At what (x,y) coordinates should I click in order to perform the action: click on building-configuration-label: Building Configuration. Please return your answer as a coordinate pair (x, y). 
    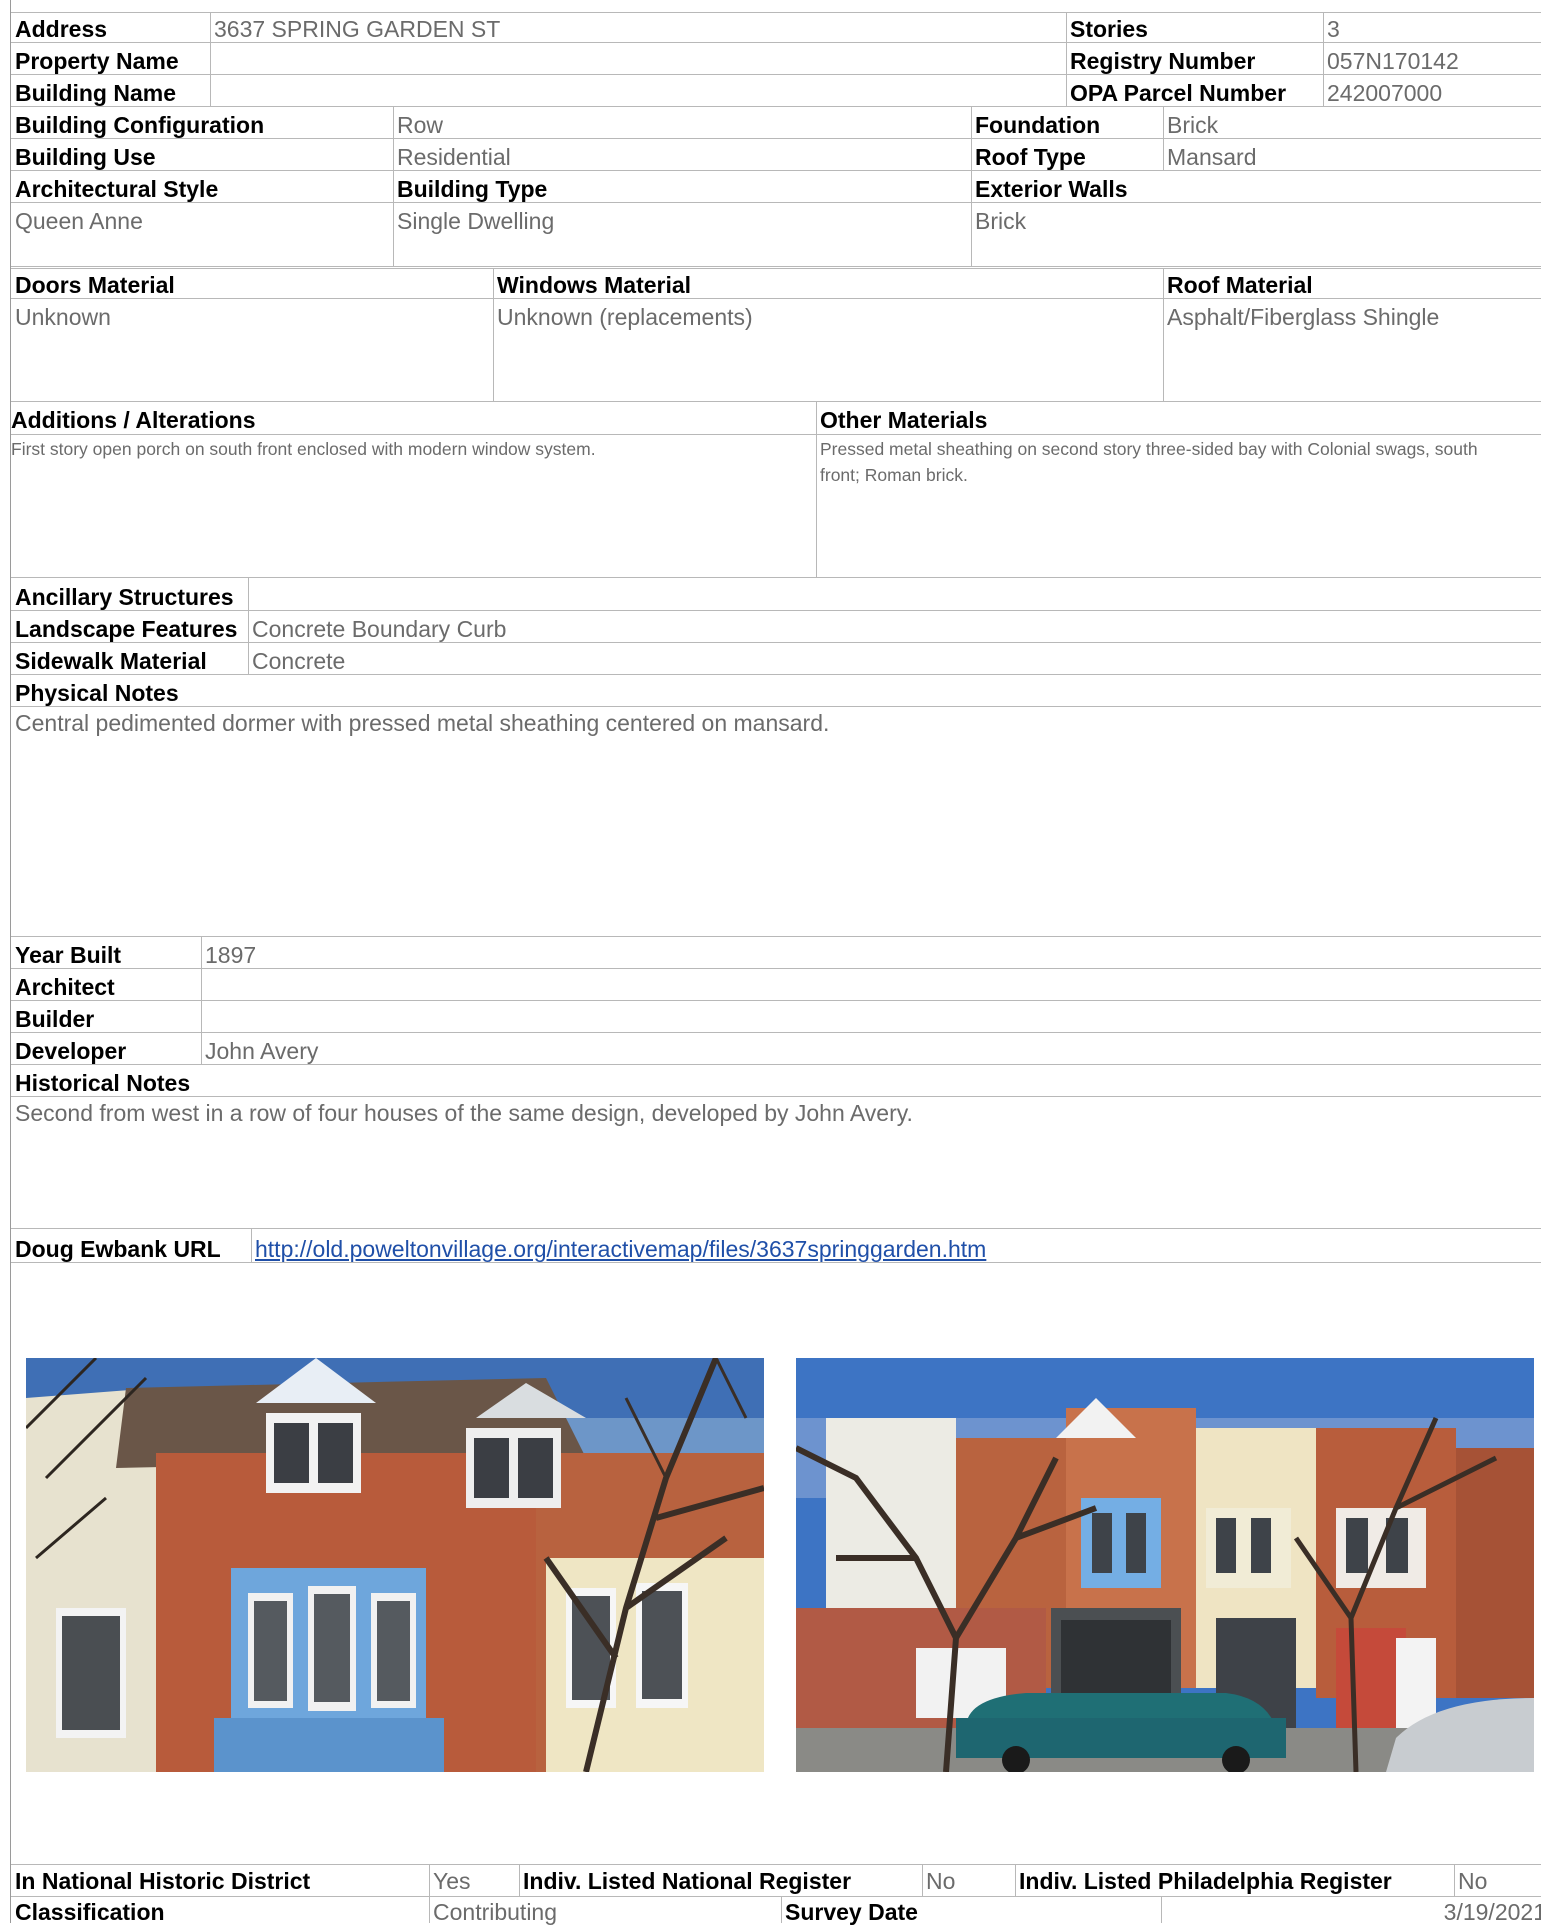
    Looking at the image, I should click on (140, 125).